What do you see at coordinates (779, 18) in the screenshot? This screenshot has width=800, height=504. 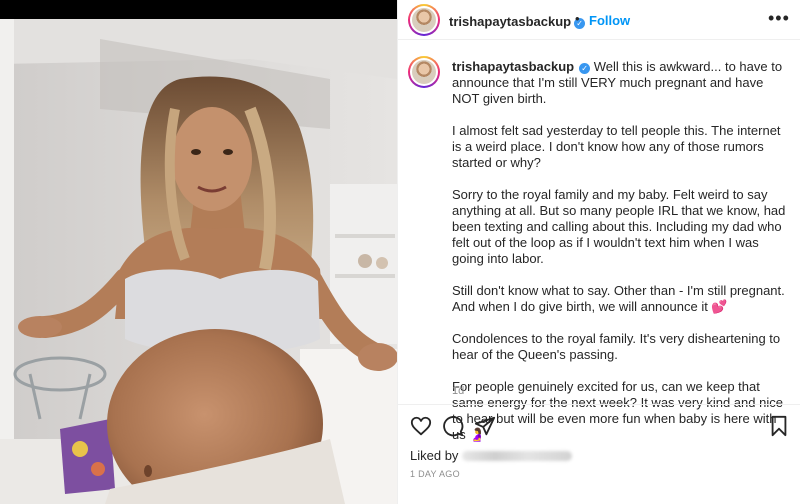 I see `more-options-icon: •••` at bounding box center [779, 18].